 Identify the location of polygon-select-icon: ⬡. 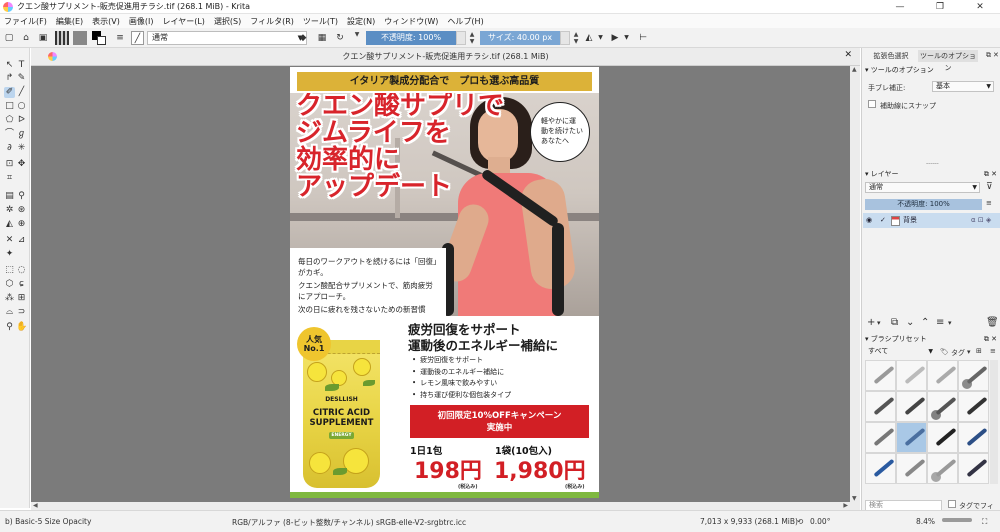
(9, 284).